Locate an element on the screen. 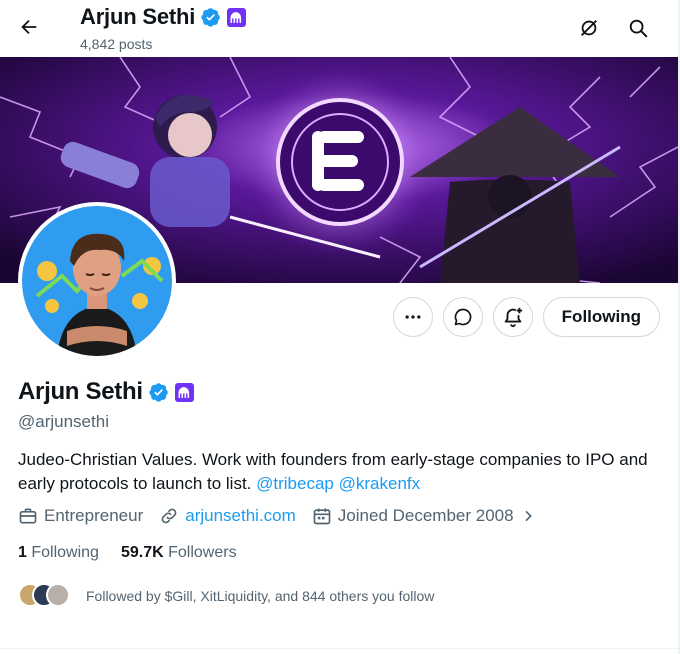 Image resolution: width=680 pixels, height=654 pixels. header-post-count: 4,842 posts is located at coordinates (116, 44).